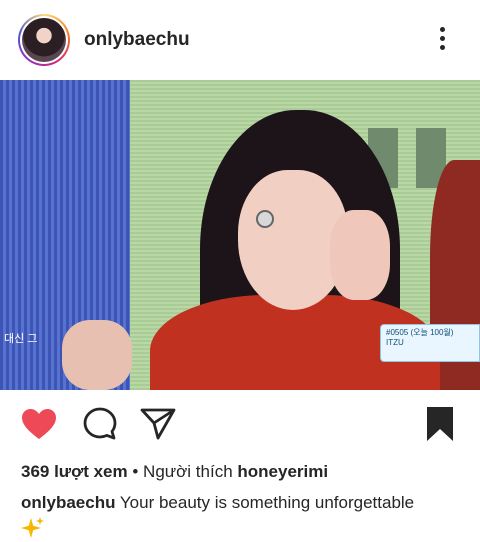  What do you see at coordinates (442, 40) in the screenshot?
I see `more-vertical-icon` at bounding box center [442, 40].